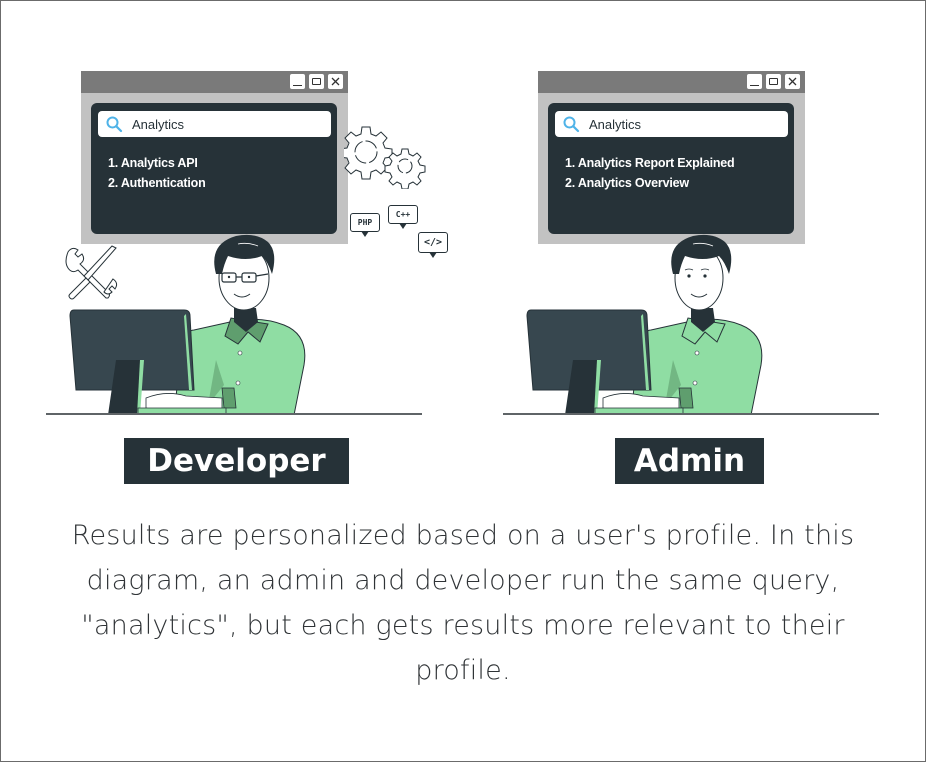 This screenshot has height=762, width=926. Describe the element at coordinates (627, 183) in the screenshot. I see `search-result: 2. Analytics Overview` at that location.